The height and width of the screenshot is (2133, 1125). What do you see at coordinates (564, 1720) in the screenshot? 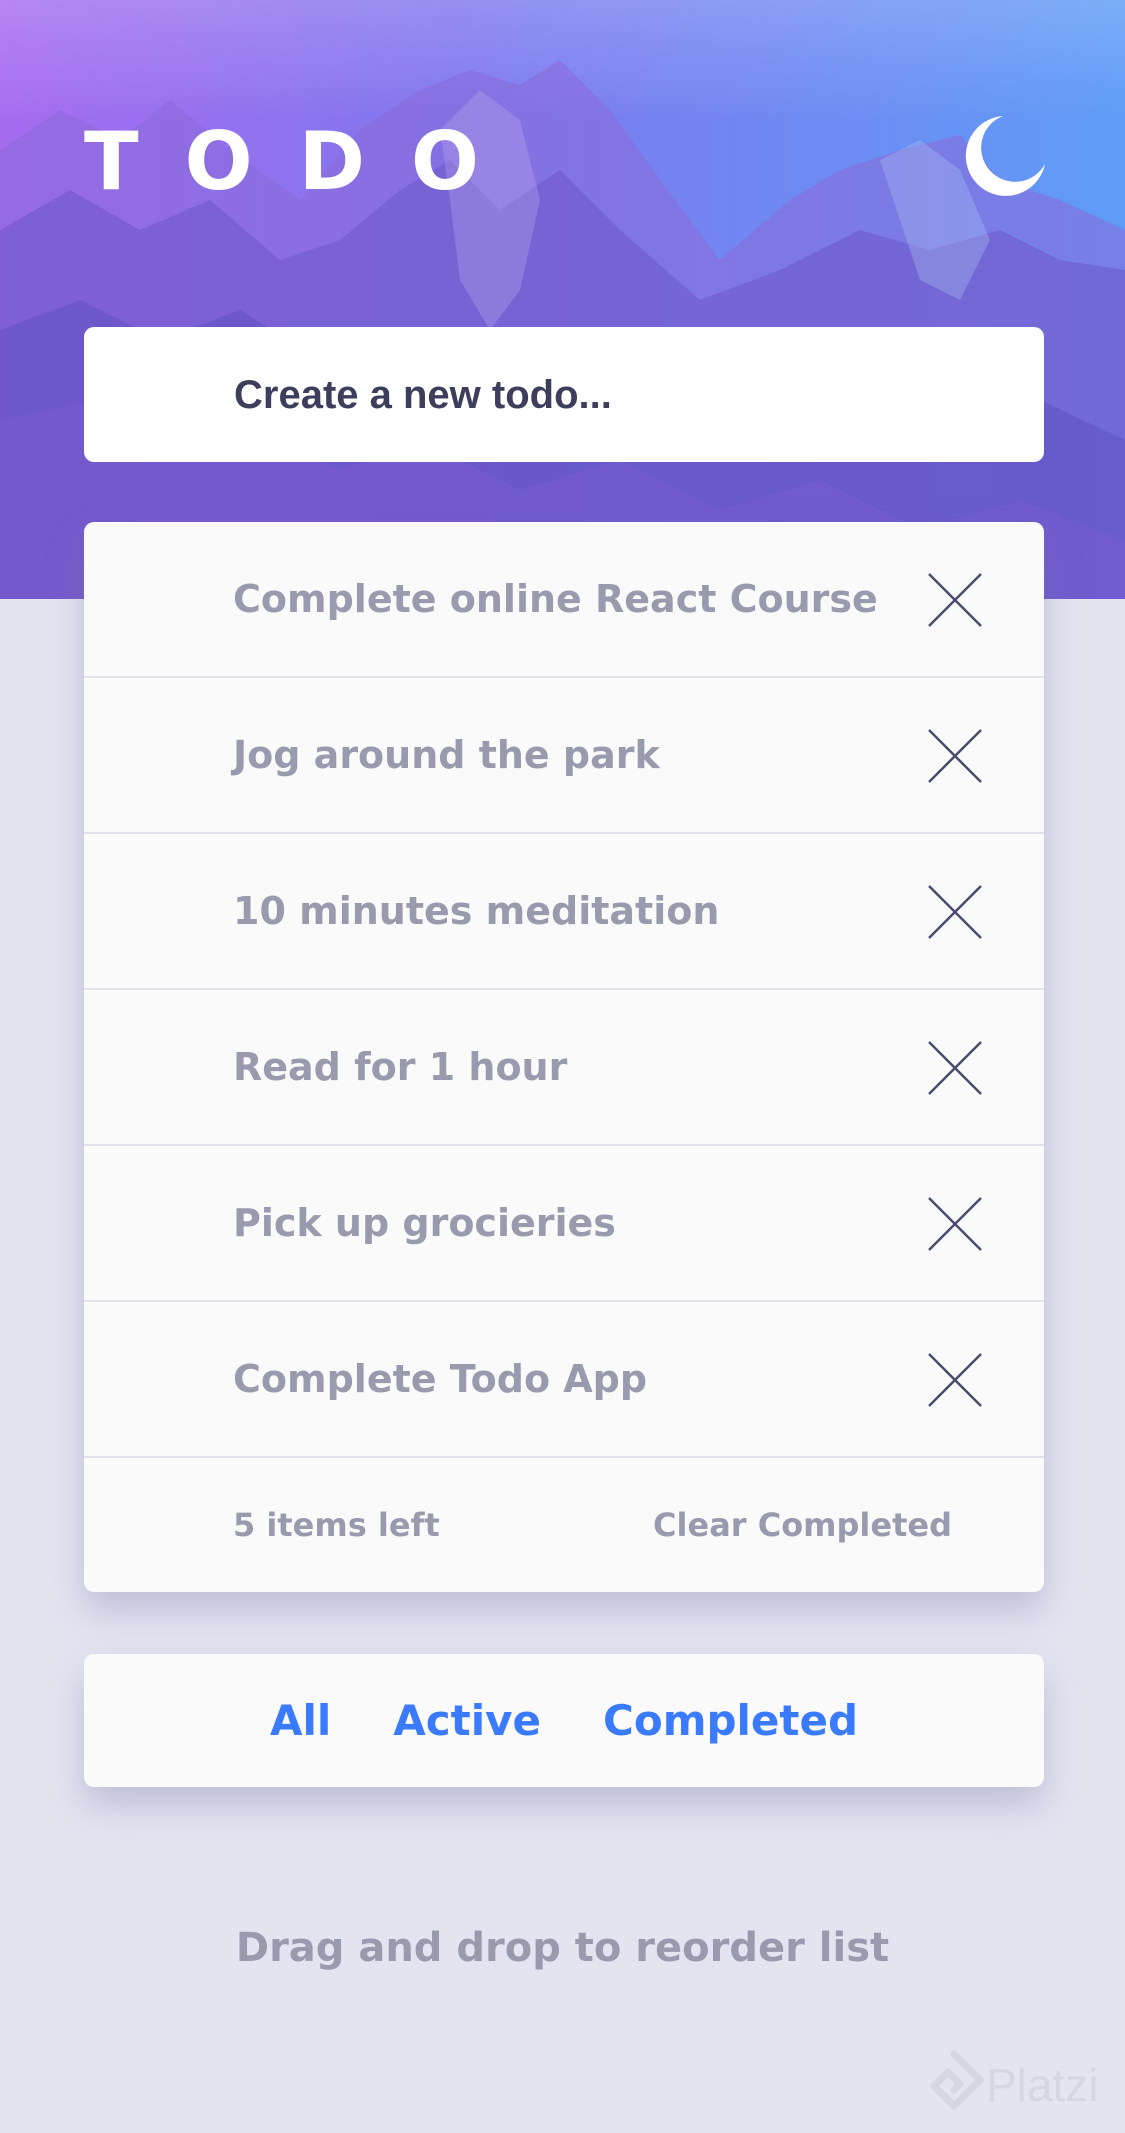
I see `filter-bar: All Active Completed` at bounding box center [564, 1720].